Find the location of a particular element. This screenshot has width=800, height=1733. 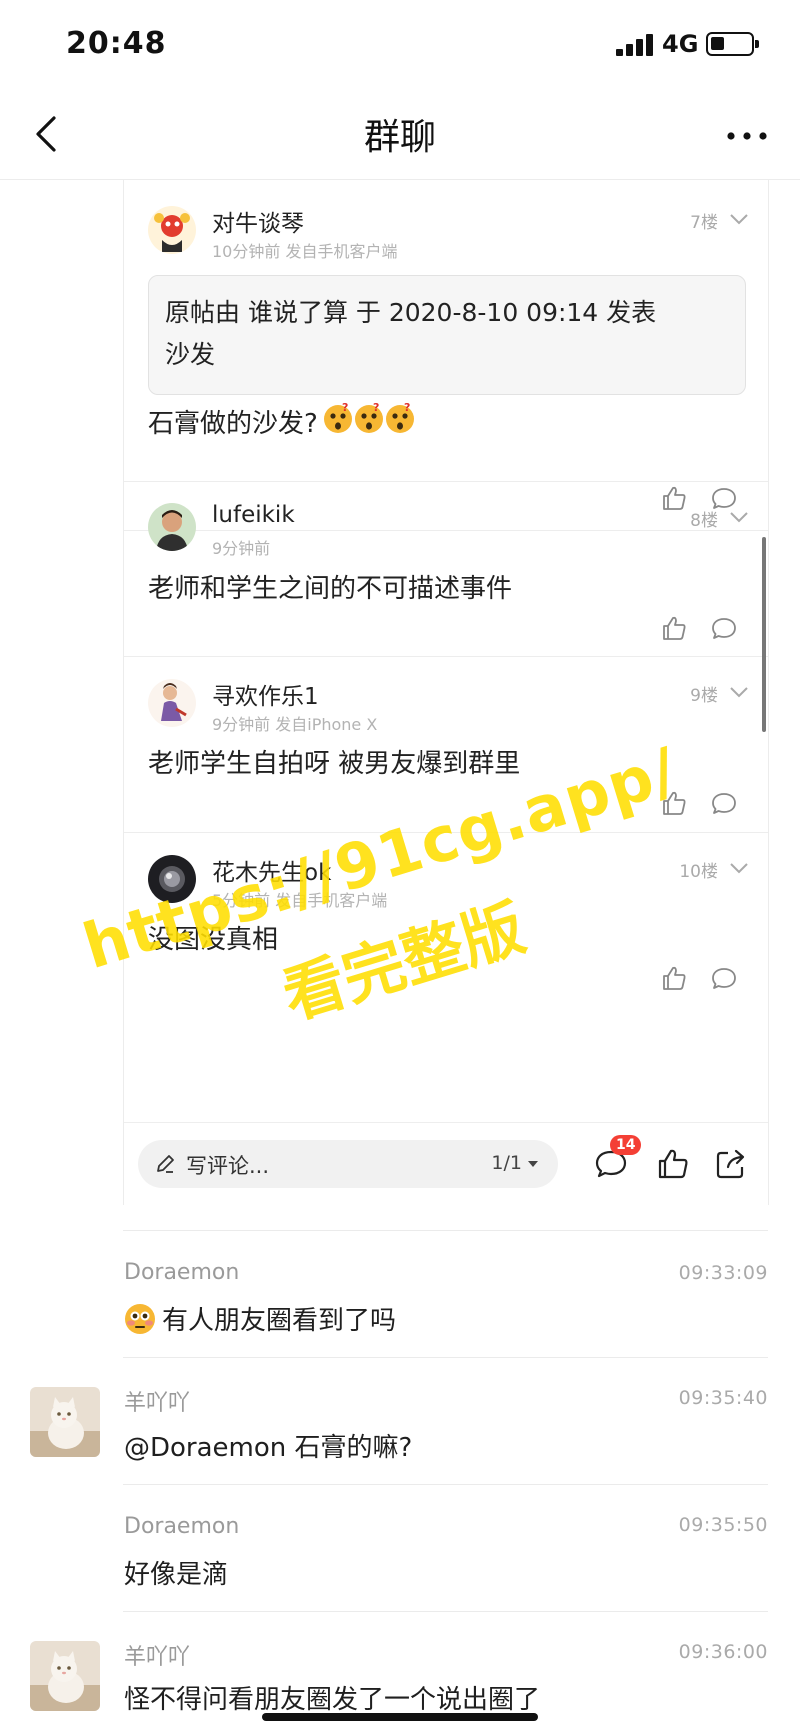

post-body: 没图没真相 is located at coordinates (213, 940).